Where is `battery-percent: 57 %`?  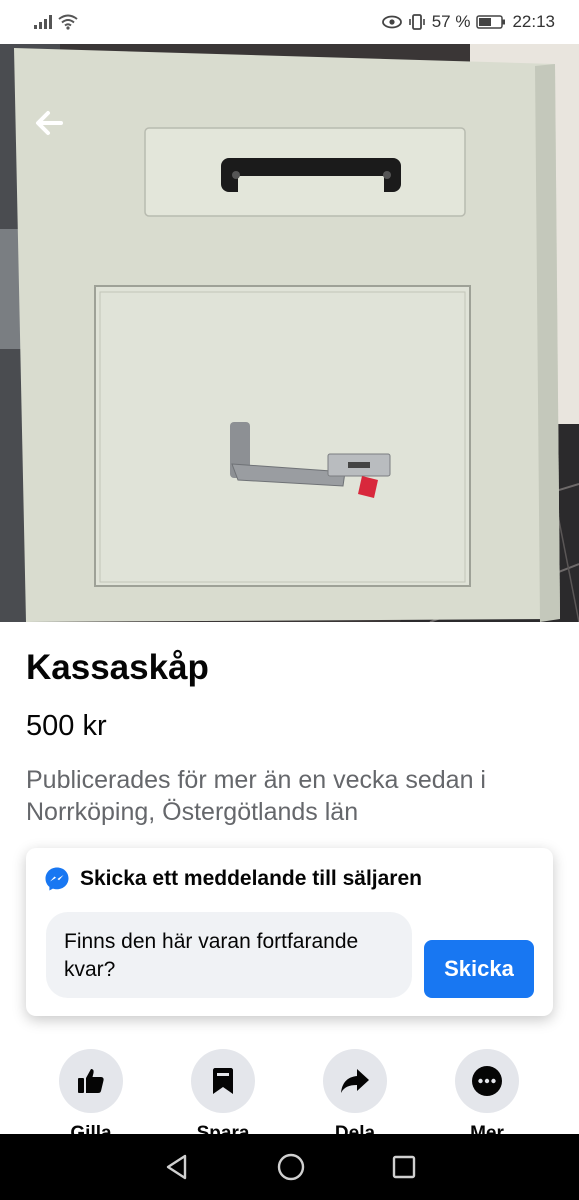 battery-percent: 57 % is located at coordinates (451, 21).